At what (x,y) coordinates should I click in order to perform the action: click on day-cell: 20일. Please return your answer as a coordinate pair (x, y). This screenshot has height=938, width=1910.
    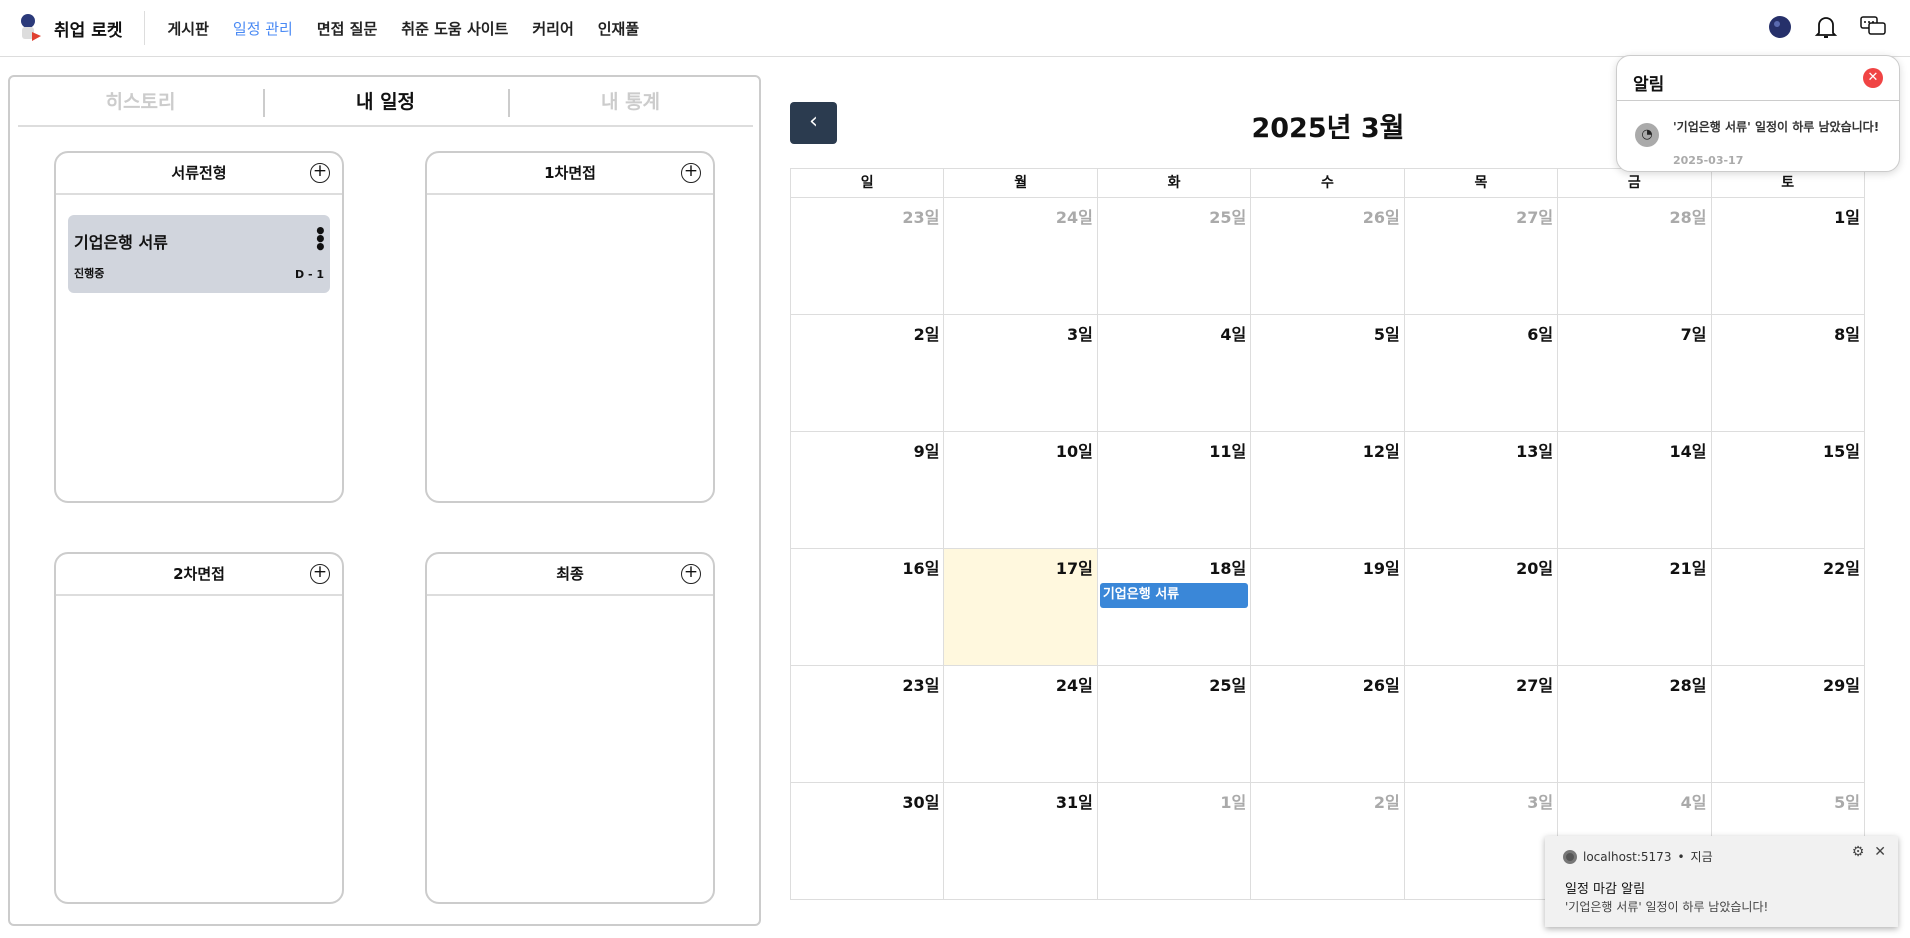
    Looking at the image, I should click on (1481, 607).